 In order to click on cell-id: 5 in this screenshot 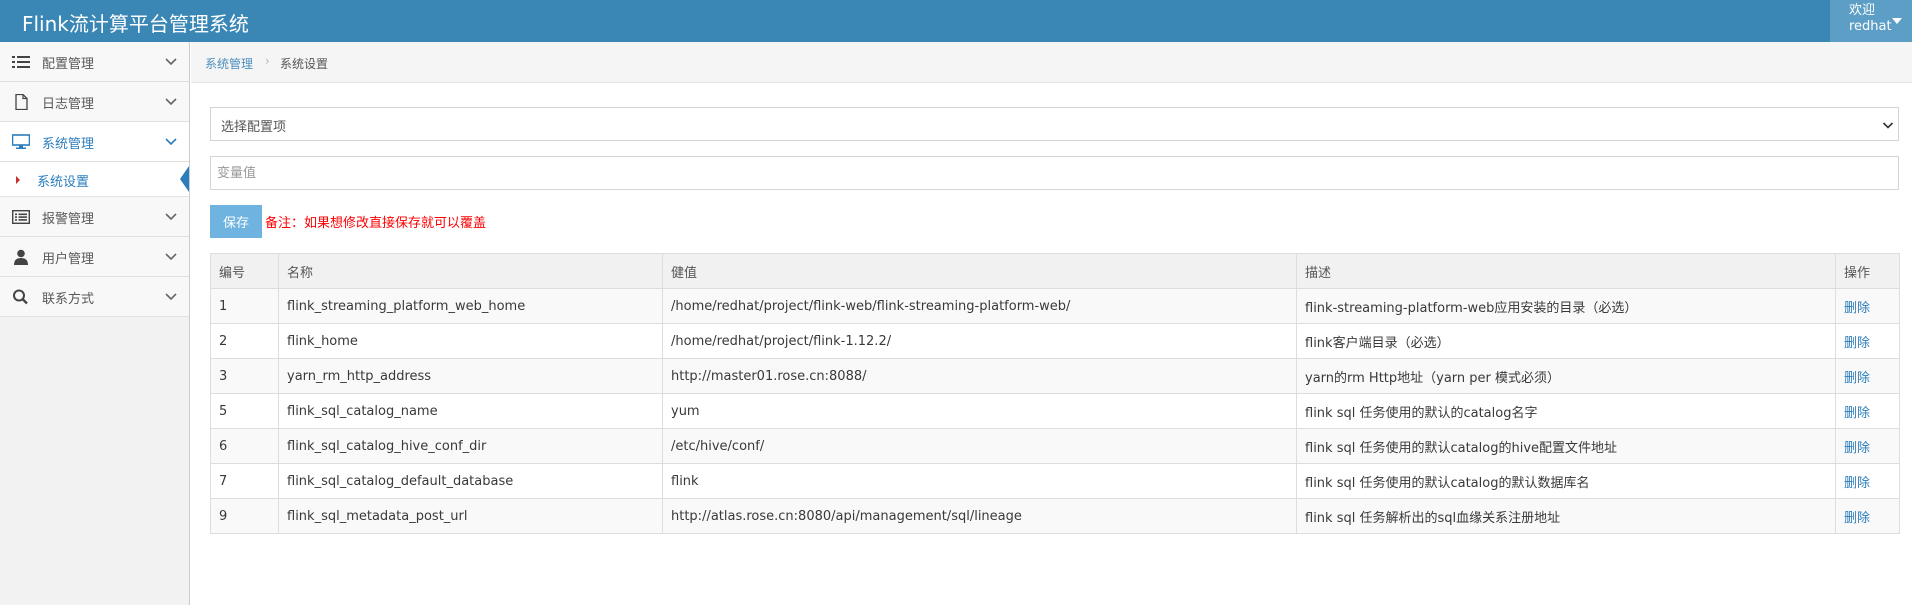, I will do `click(244, 411)`.